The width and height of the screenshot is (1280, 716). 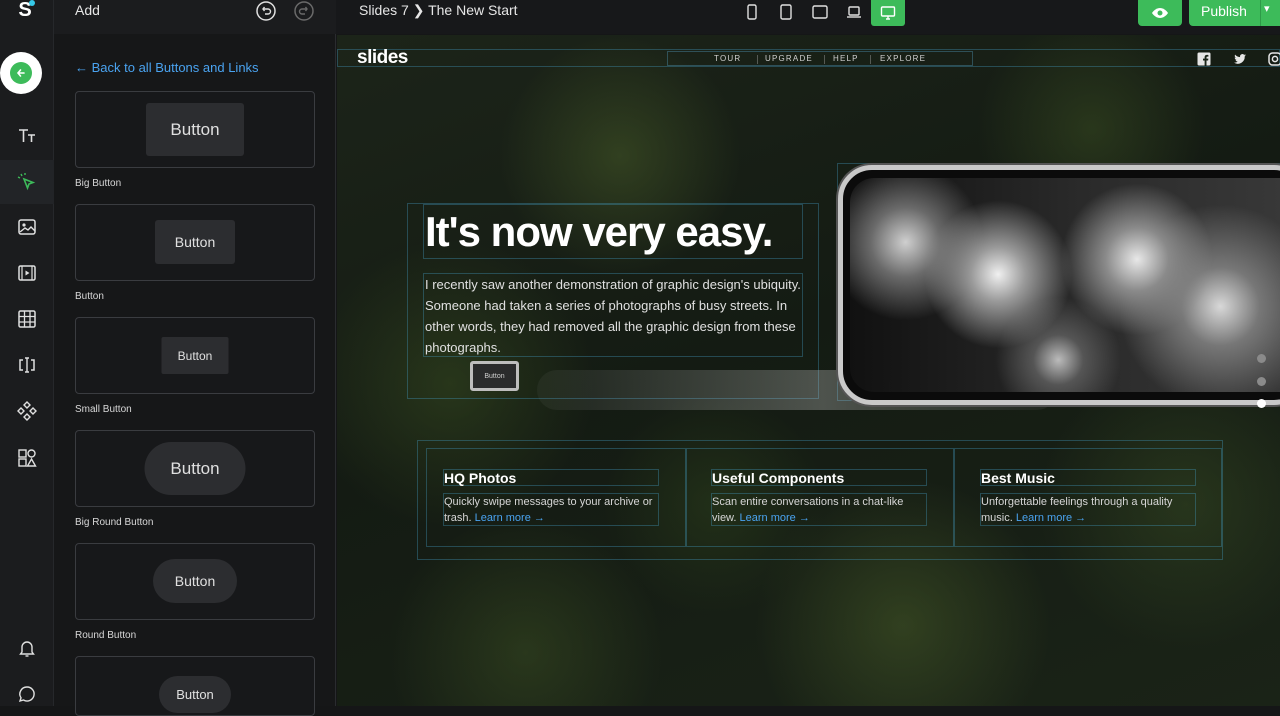 I want to click on shapes-icon, so click(x=27, y=458).